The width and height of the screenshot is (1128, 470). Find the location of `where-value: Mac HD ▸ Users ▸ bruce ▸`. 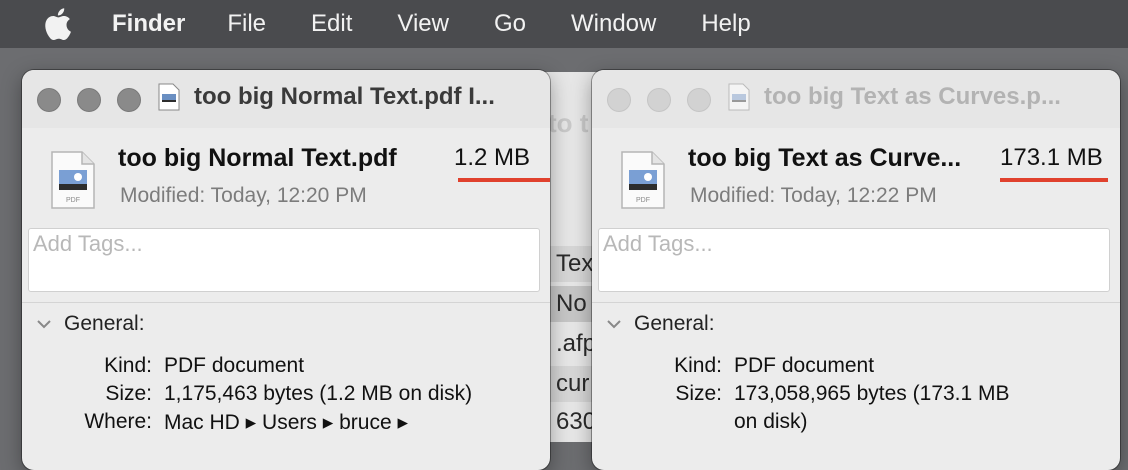

where-value: Mac HD ▸ Users ▸ bruce ▸ is located at coordinates (286, 422).